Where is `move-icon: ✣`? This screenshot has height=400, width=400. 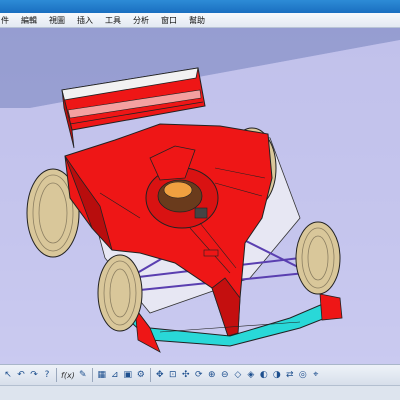
move-icon: ✣ is located at coordinates (186, 375).